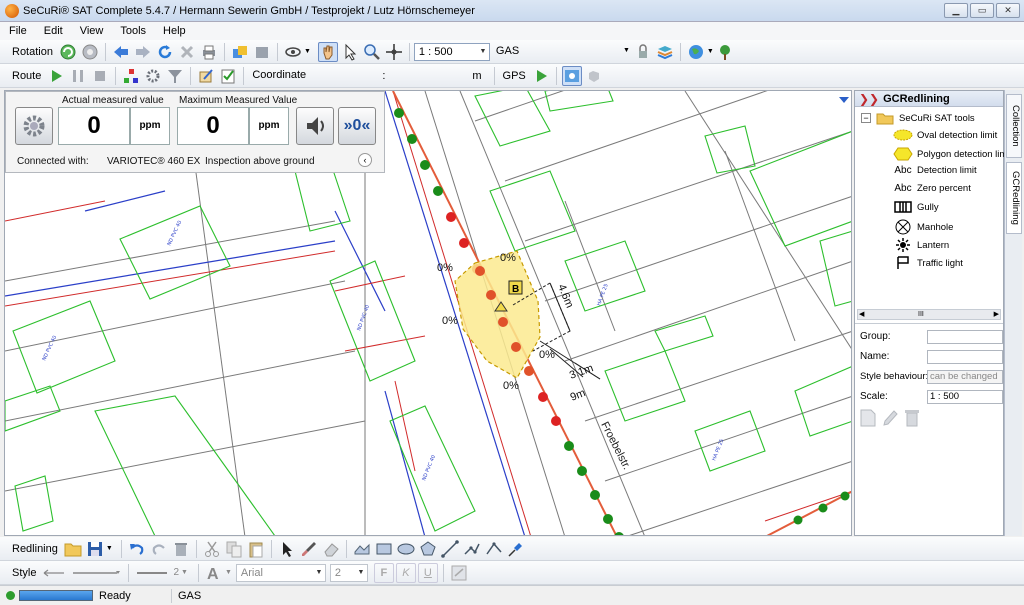 Image resolution: width=1024 pixels, height=605 pixels. What do you see at coordinates (952, 154) in the screenshot?
I see `tree-item-polygon: Polygon detection limit` at bounding box center [952, 154].